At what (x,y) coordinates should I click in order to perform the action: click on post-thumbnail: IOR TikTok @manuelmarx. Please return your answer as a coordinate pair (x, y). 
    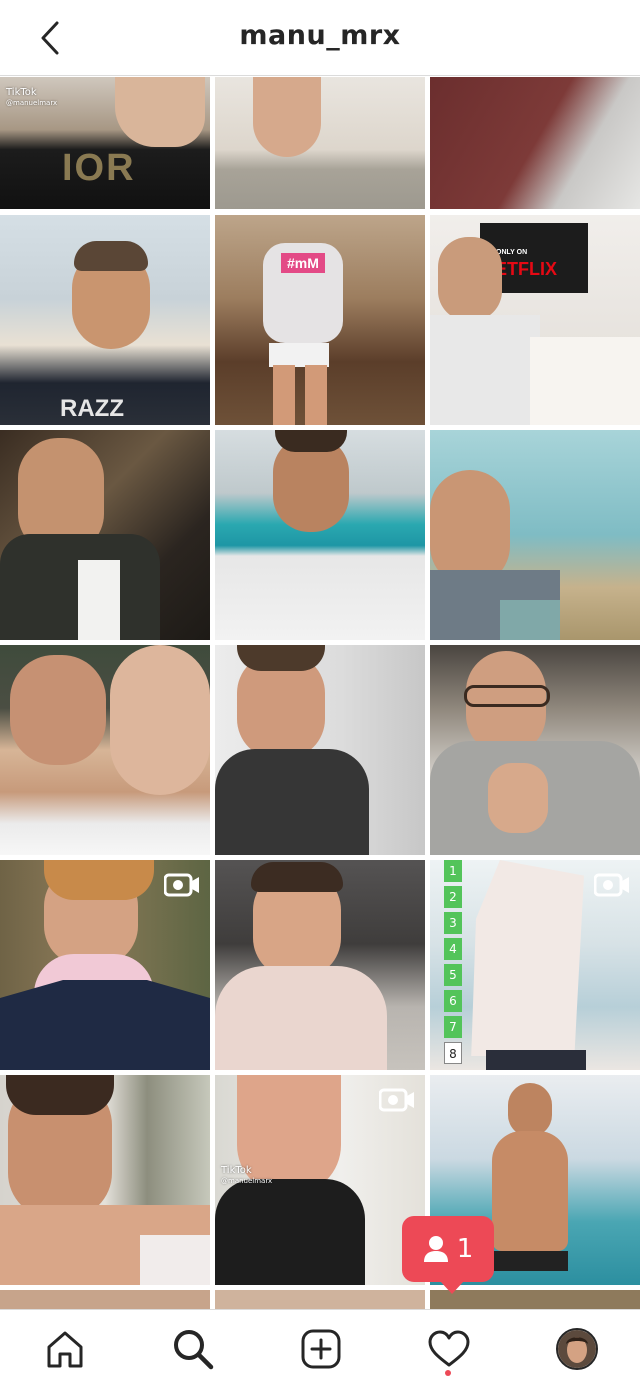
    Looking at the image, I should click on (105, 143).